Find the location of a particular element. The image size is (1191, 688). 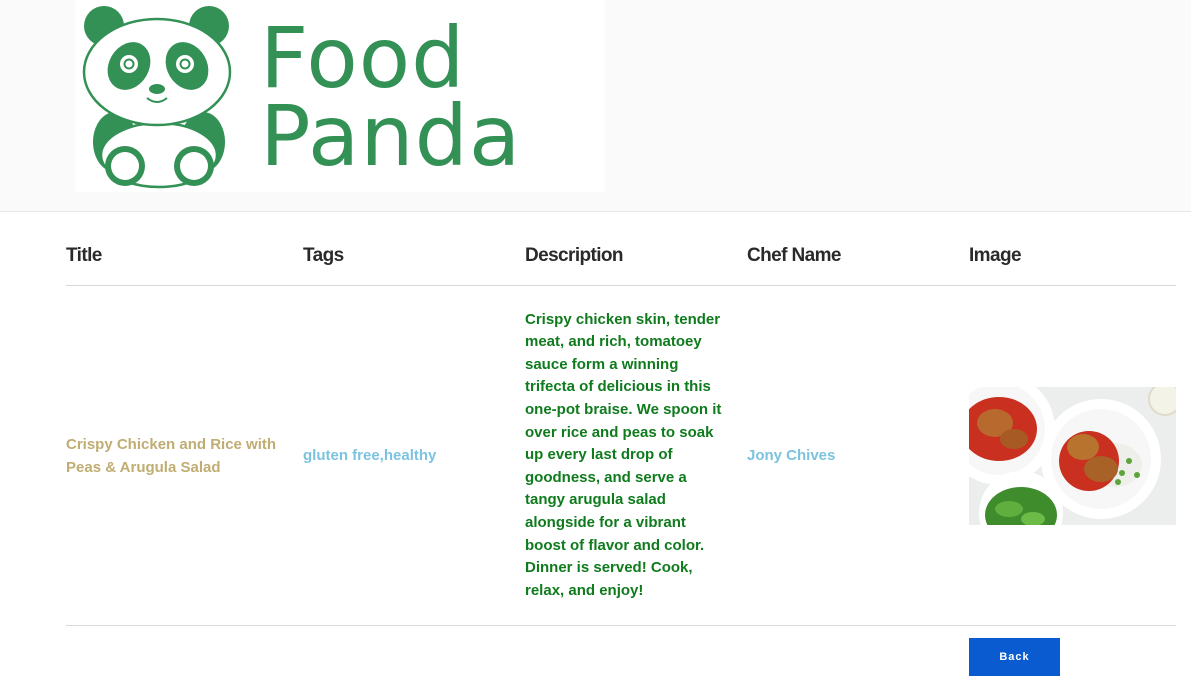

back-button: Back is located at coordinates (1014, 657).